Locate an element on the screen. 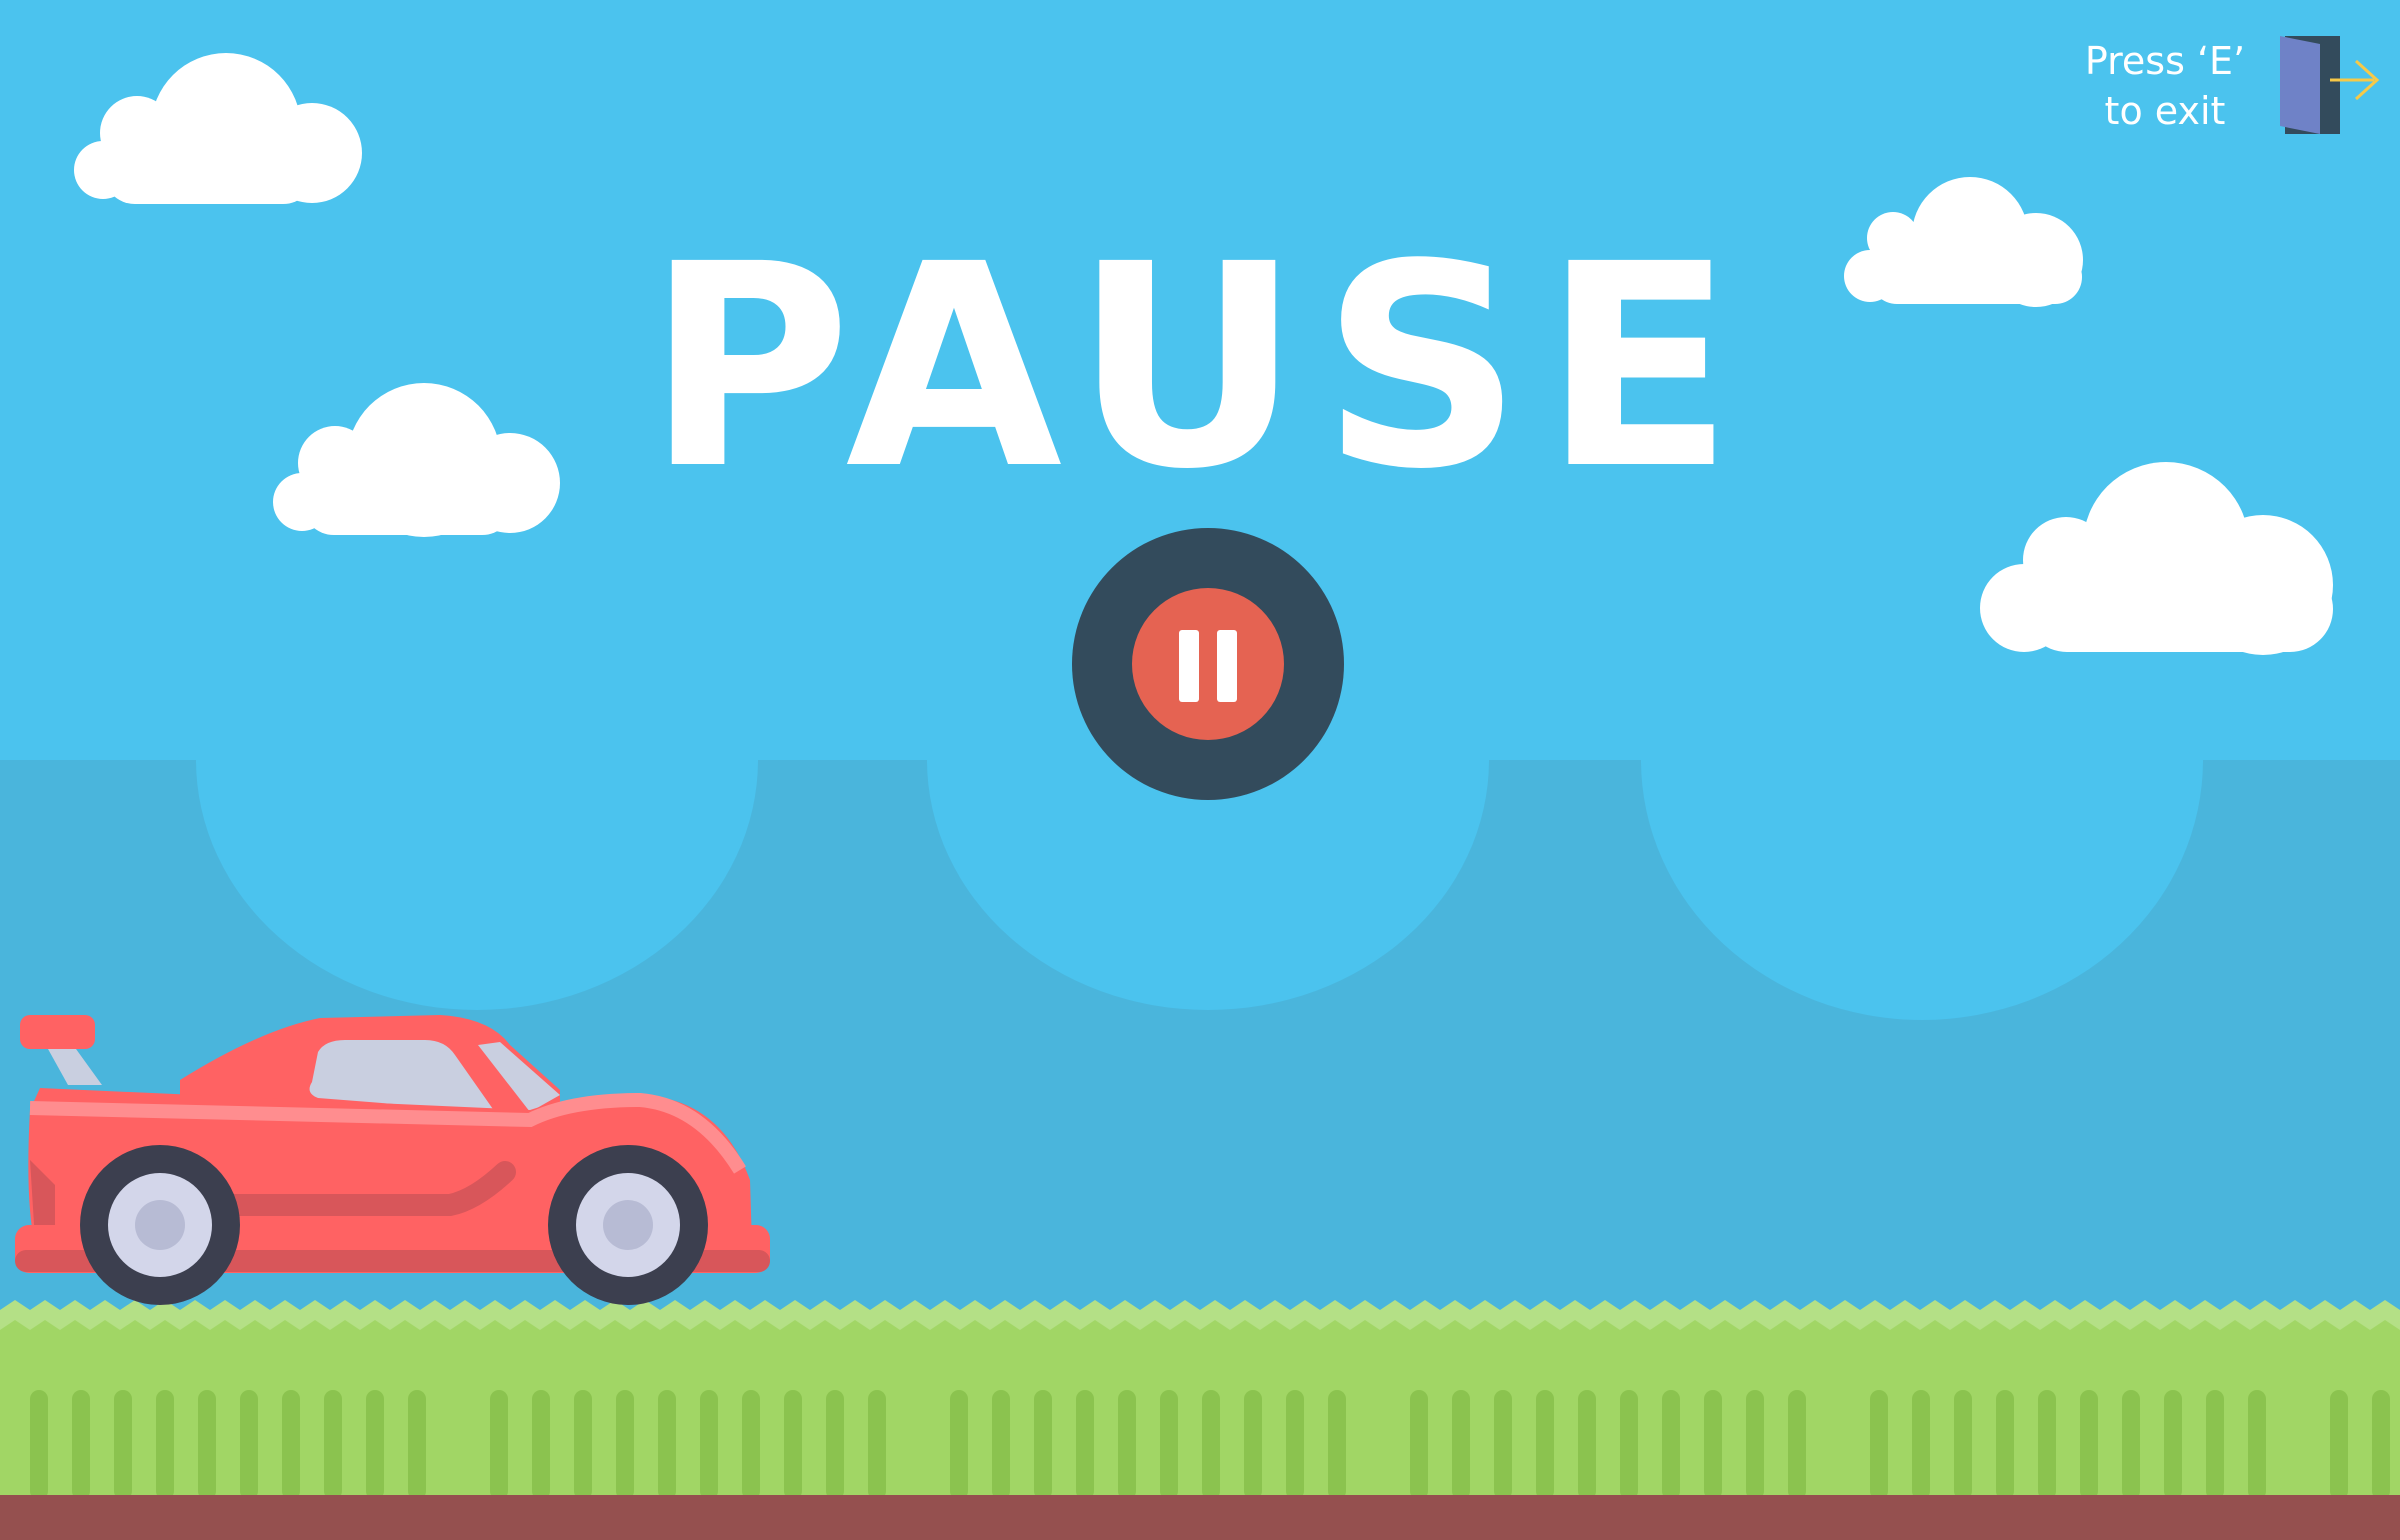 The height and width of the screenshot is (1540, 2400). pause-icon is located at coordinates (1208, 664).